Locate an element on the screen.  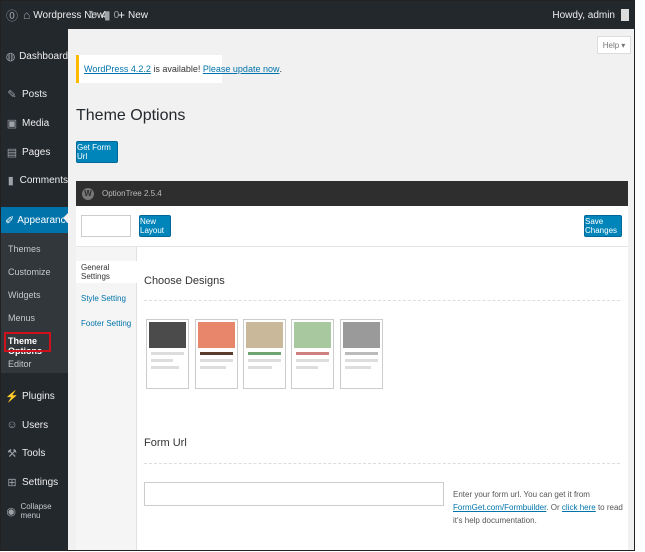
form-url-heading: Form Url is located at coordinates (165, 443).